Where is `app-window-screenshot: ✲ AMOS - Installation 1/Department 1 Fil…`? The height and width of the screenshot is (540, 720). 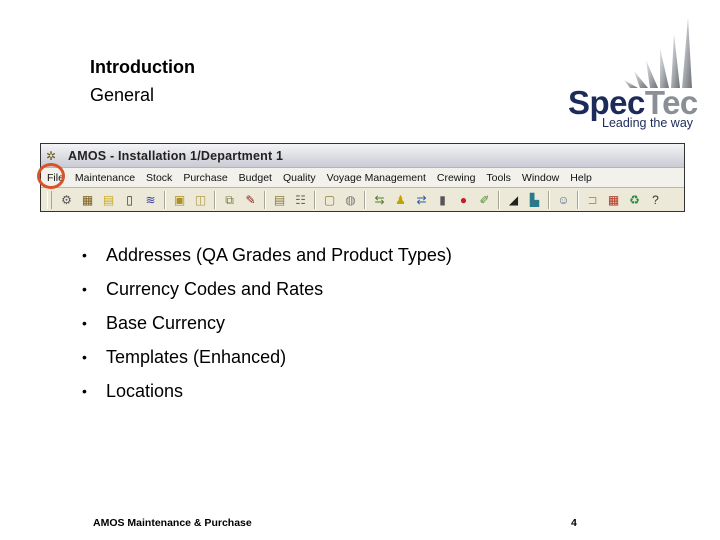 app-window-screenshot: ✲ AMOS - Installation 1/Department 1 Fil… is located at coordinates (362, 177).